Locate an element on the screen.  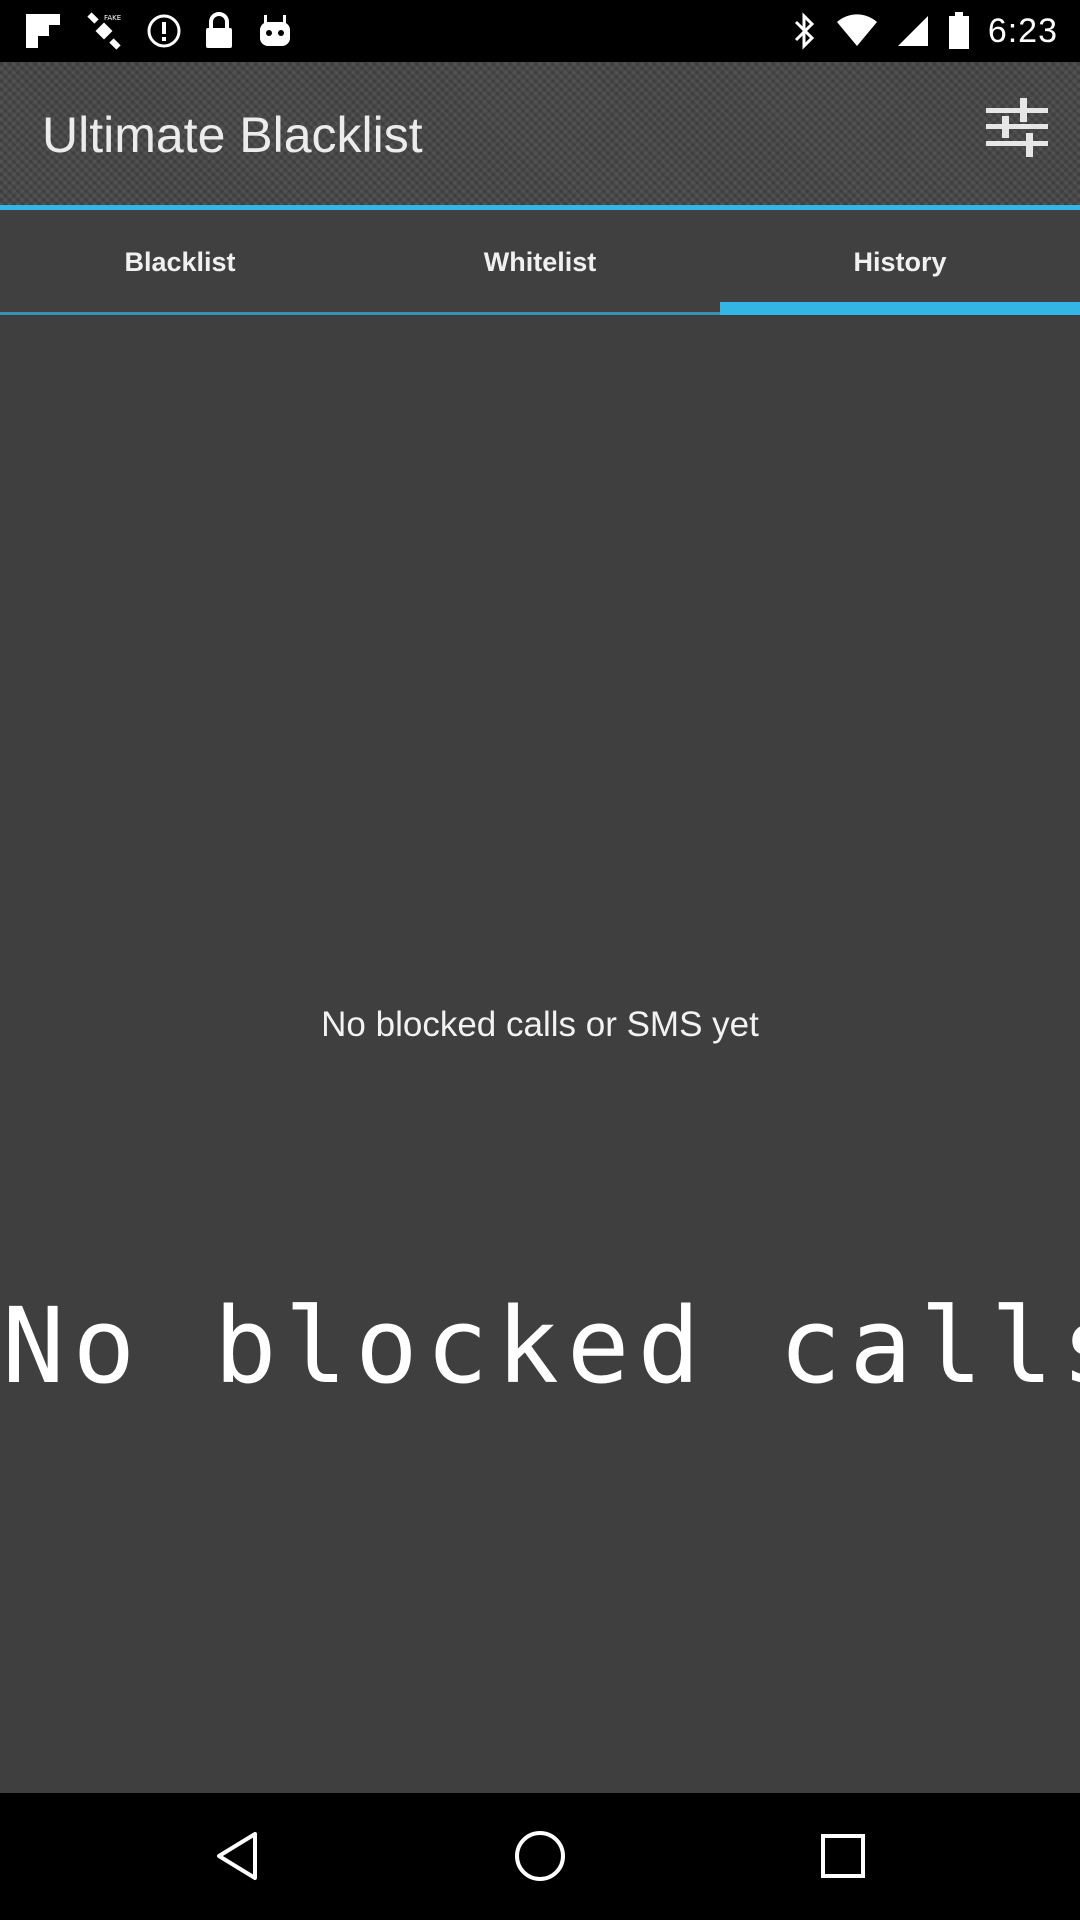
svg-text: FAKE is located at coordinates (112, 18).